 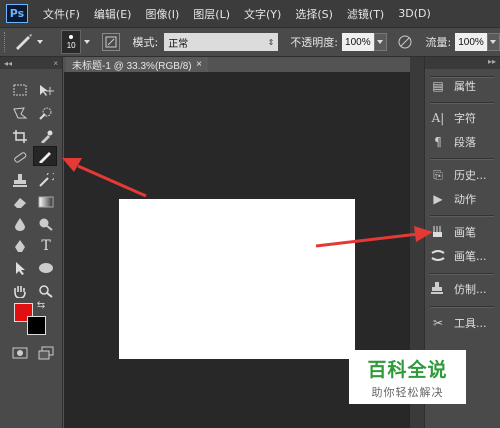 I want to click on panel-label: 字符, so click(x=465, y=118).